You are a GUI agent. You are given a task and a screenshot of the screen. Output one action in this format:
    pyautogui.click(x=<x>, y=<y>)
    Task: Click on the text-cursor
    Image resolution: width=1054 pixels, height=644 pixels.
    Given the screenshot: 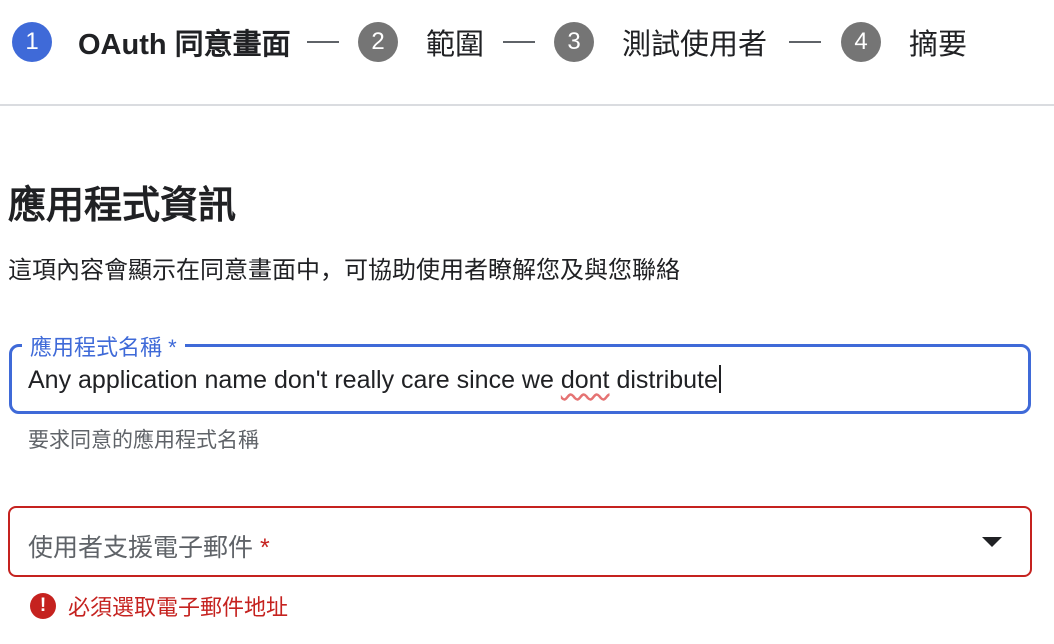 What is the action you would take?
    pyautogui.click(x=719, y=379)
    